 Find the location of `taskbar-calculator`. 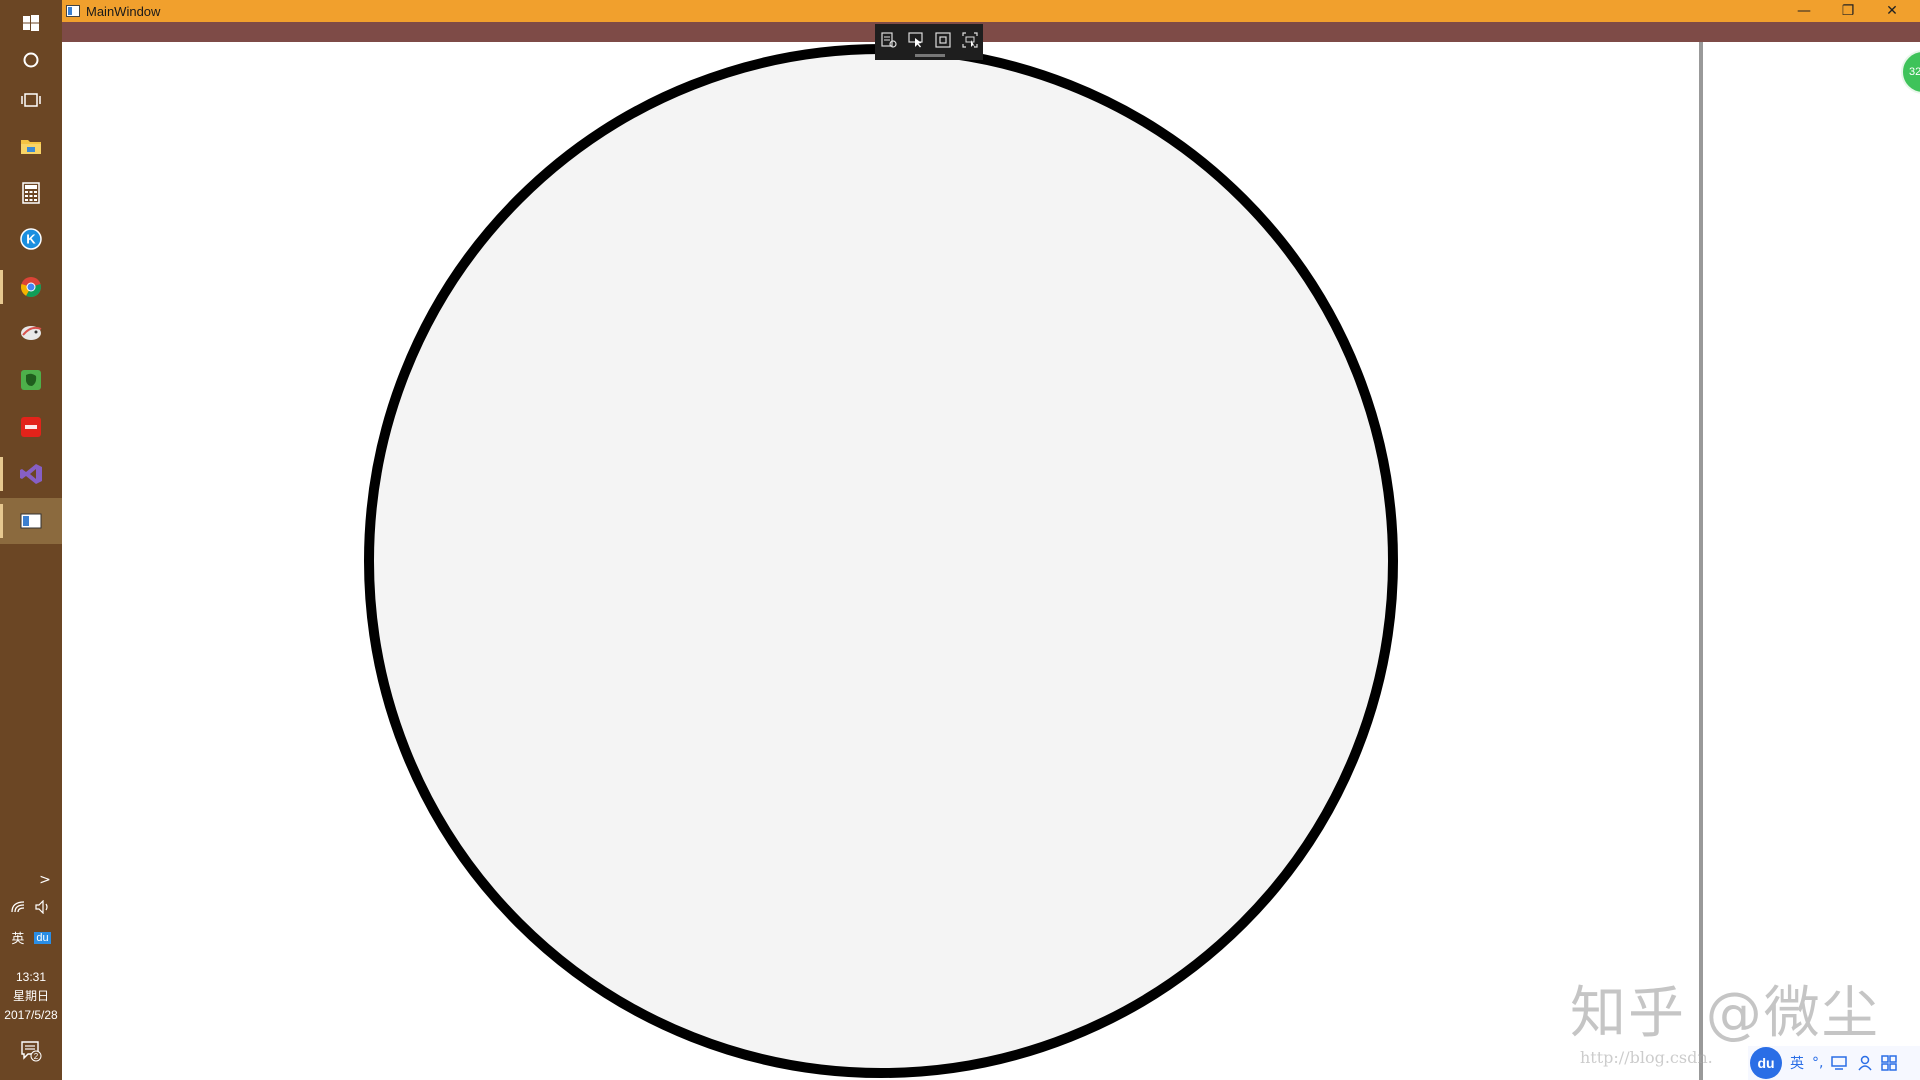

taskbar-calculator is located at coordinates (31, 193).